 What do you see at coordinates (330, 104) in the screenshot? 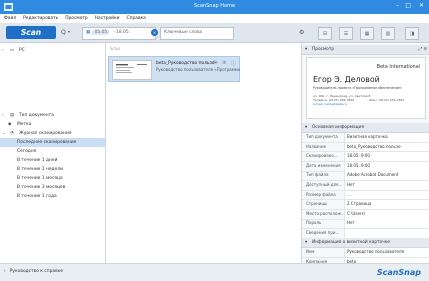
I see `card-email: e-mail: name@beta.ru` at bounding box center [330, 104].